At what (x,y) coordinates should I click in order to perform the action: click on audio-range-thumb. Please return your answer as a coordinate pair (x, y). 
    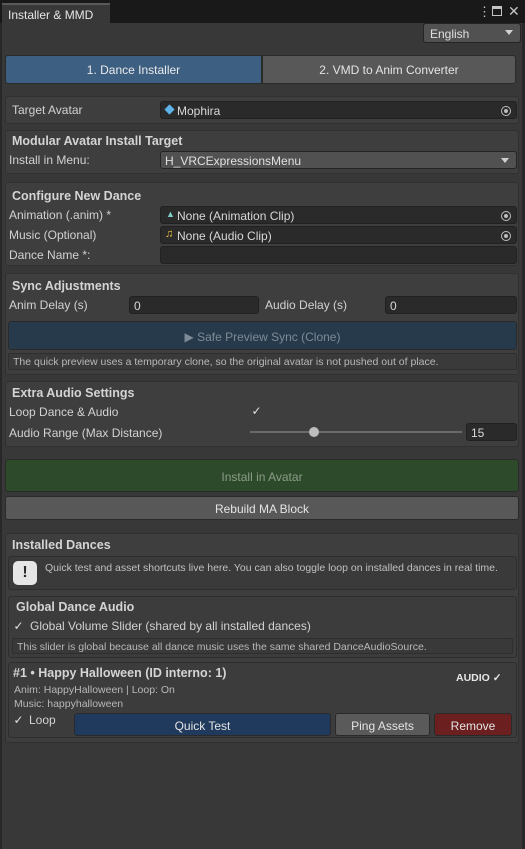
    Looking at the image, I should click on (313, 432).